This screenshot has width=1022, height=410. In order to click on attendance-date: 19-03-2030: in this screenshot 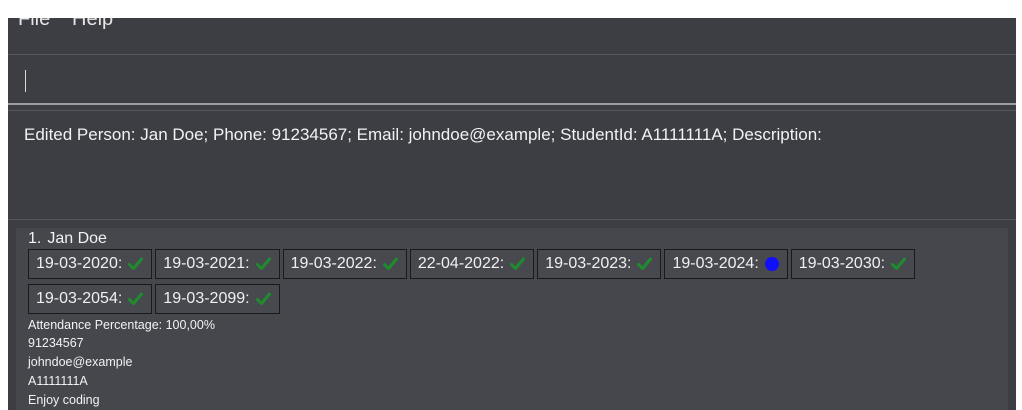, I will do `click(842, 263)`.